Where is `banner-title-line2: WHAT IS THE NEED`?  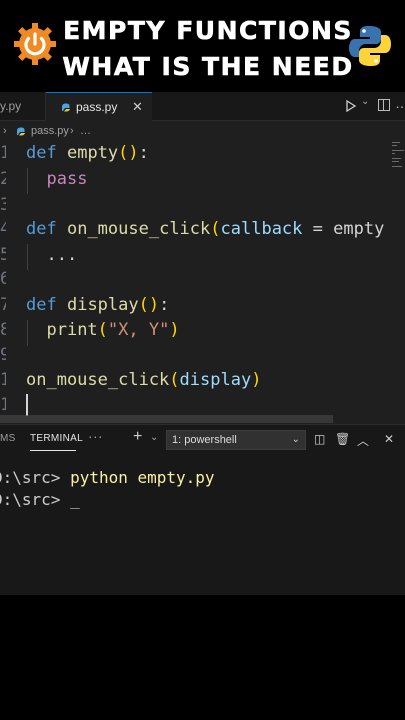 banner-title-line2: WHAT IS THE NEED is located at coordinates (208, 67).